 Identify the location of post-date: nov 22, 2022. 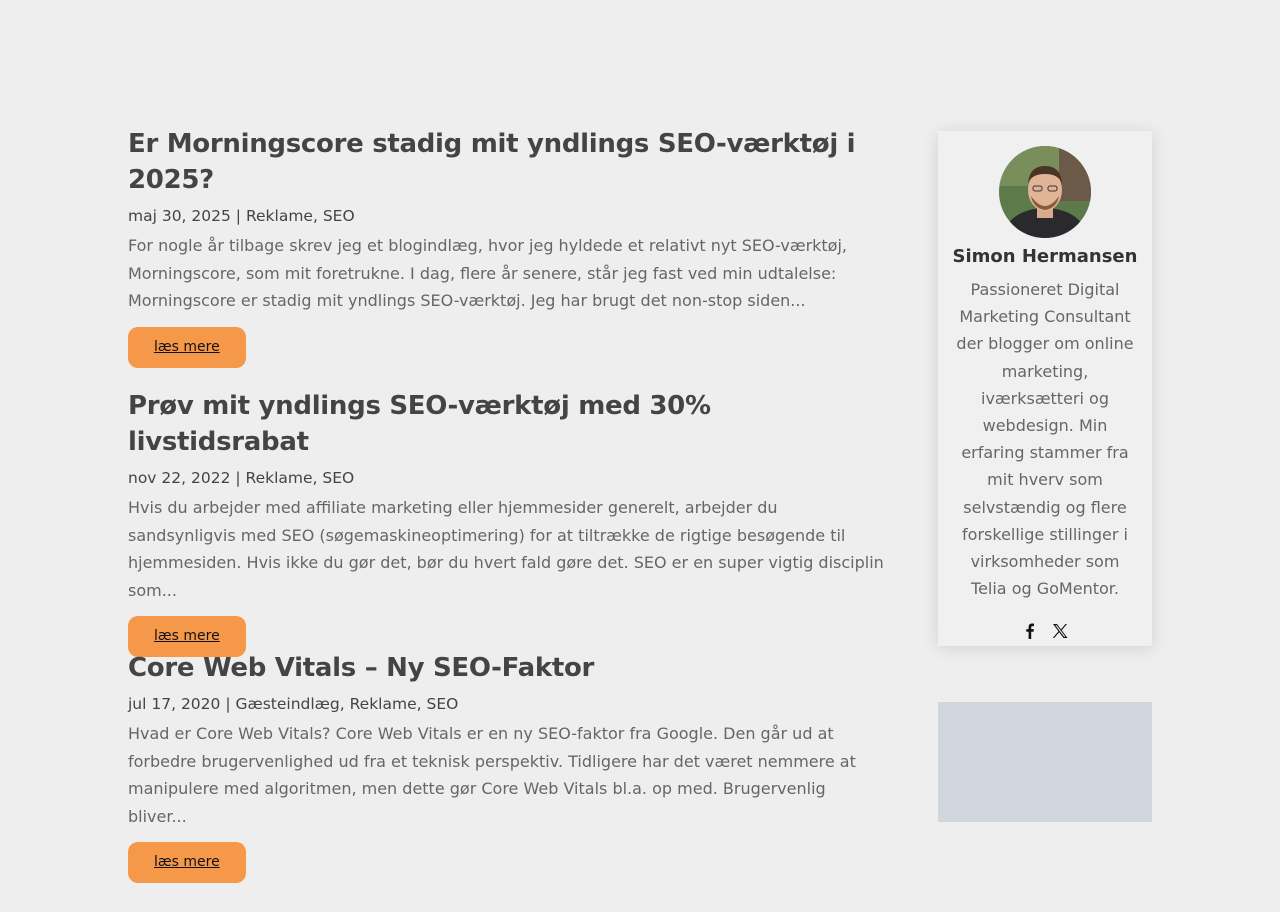
(179, 478).